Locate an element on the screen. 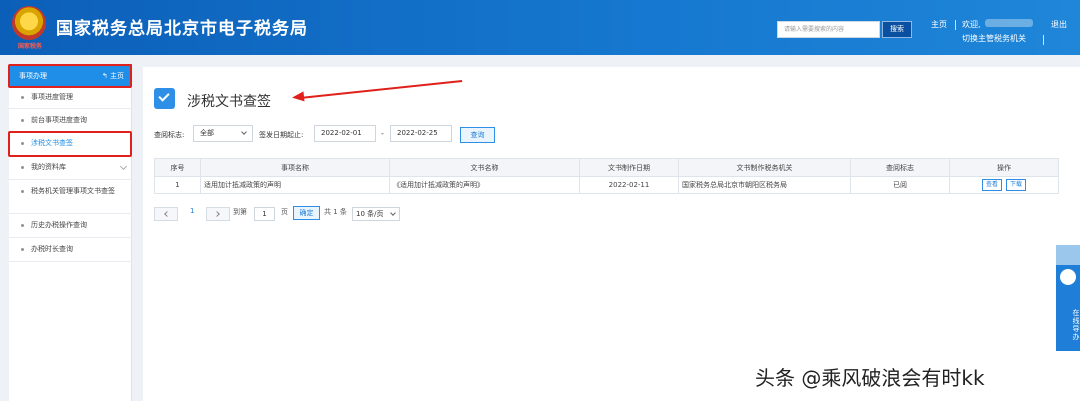  sidebar-item-label: 我的资料库 is located at coordinates (48, 167).